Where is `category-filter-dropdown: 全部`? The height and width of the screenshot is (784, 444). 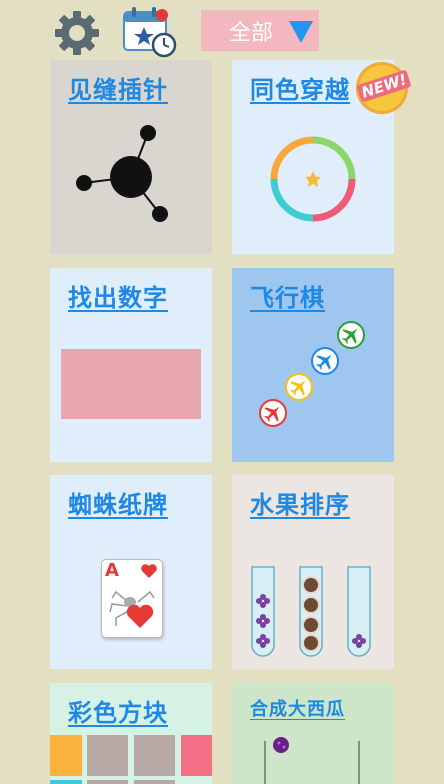
category-filter-dropdown: 全部 is located at coordinates (260, 30).